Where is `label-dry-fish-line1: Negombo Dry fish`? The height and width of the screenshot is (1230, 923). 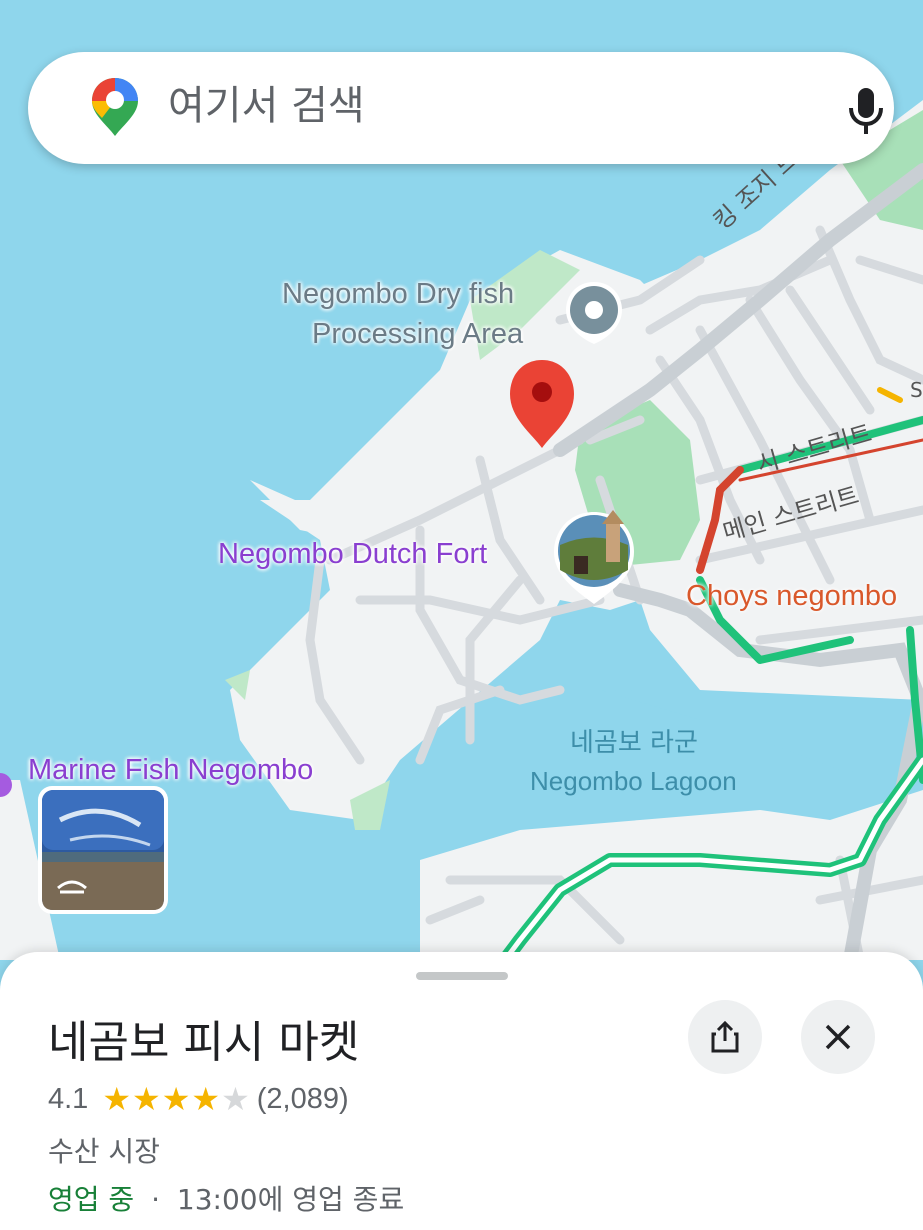 label-dry-fish-line1: Negombo Dry fish is located at coordinates (398, 294).